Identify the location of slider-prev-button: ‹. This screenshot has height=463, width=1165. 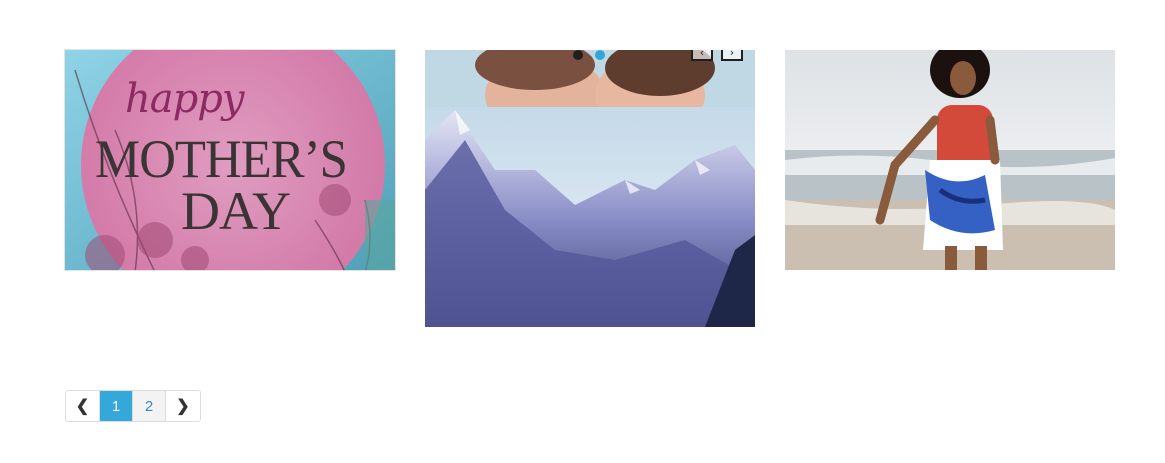
(702, 55).